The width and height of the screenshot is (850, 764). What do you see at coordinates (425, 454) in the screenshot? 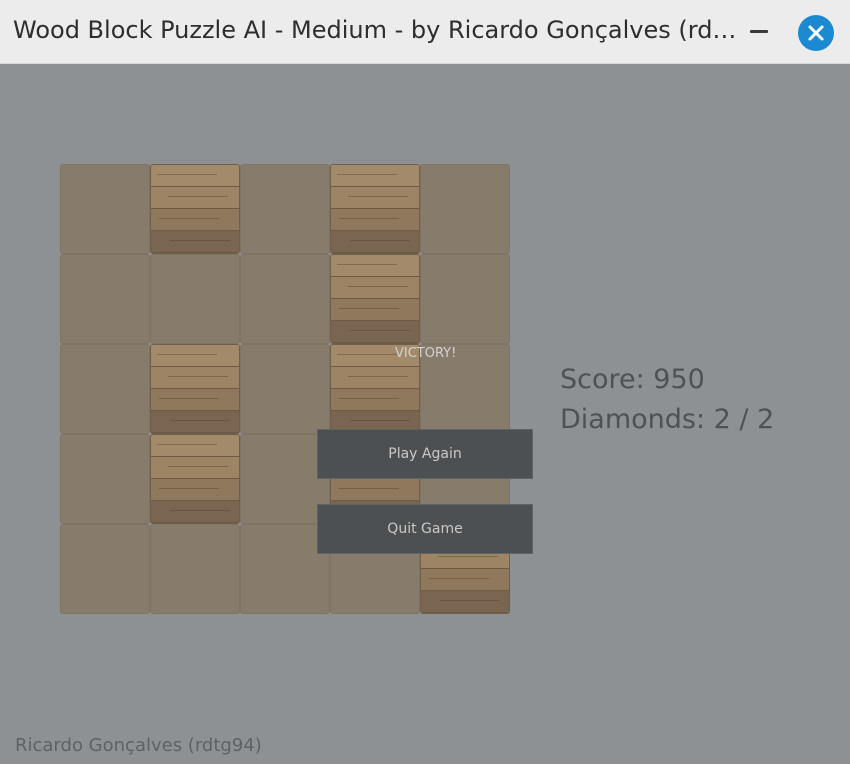
I see `play-again-button: Play Again` at bounding box center [425, 454].